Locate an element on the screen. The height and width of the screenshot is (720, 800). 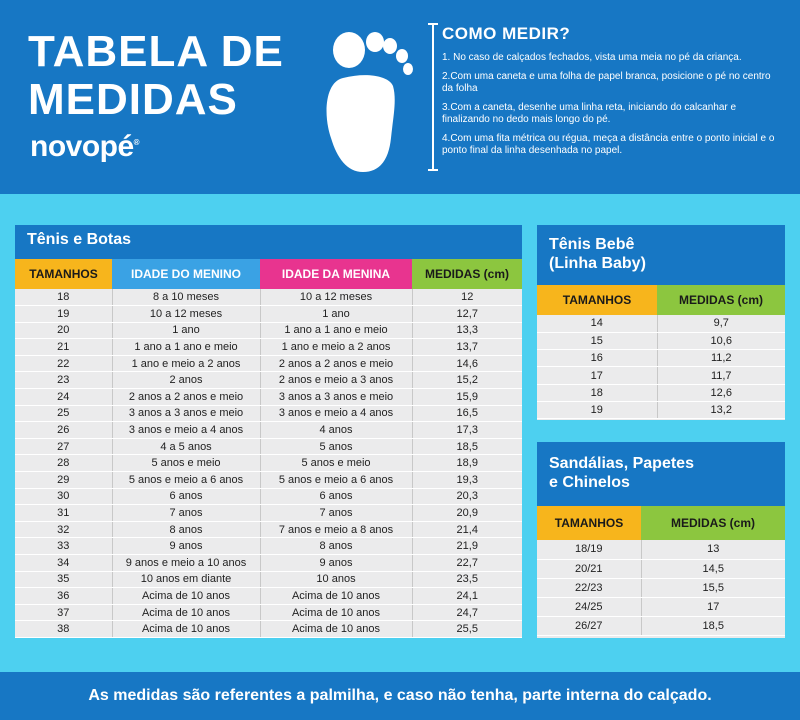
table-cell: 35 is located at coordinates (64, 580).